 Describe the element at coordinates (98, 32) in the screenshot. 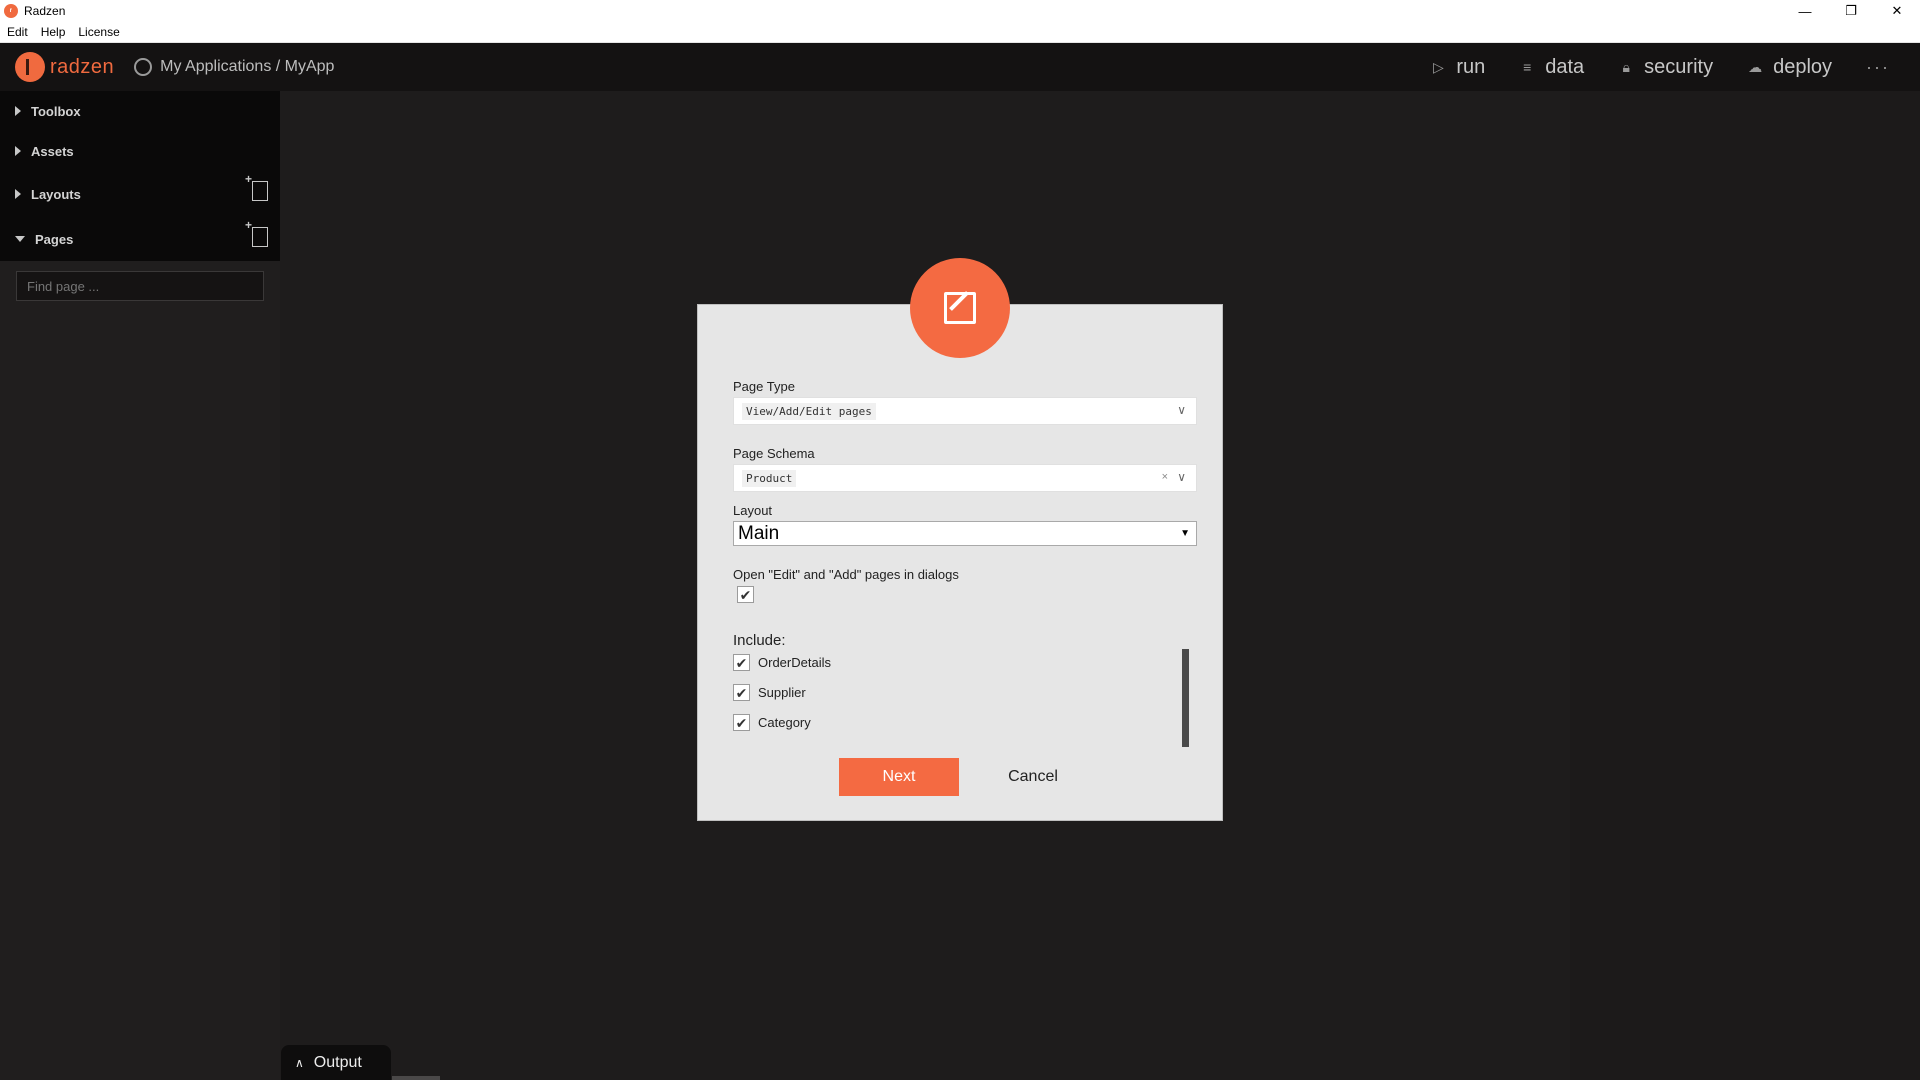

I see `menu-license: License` at that location.